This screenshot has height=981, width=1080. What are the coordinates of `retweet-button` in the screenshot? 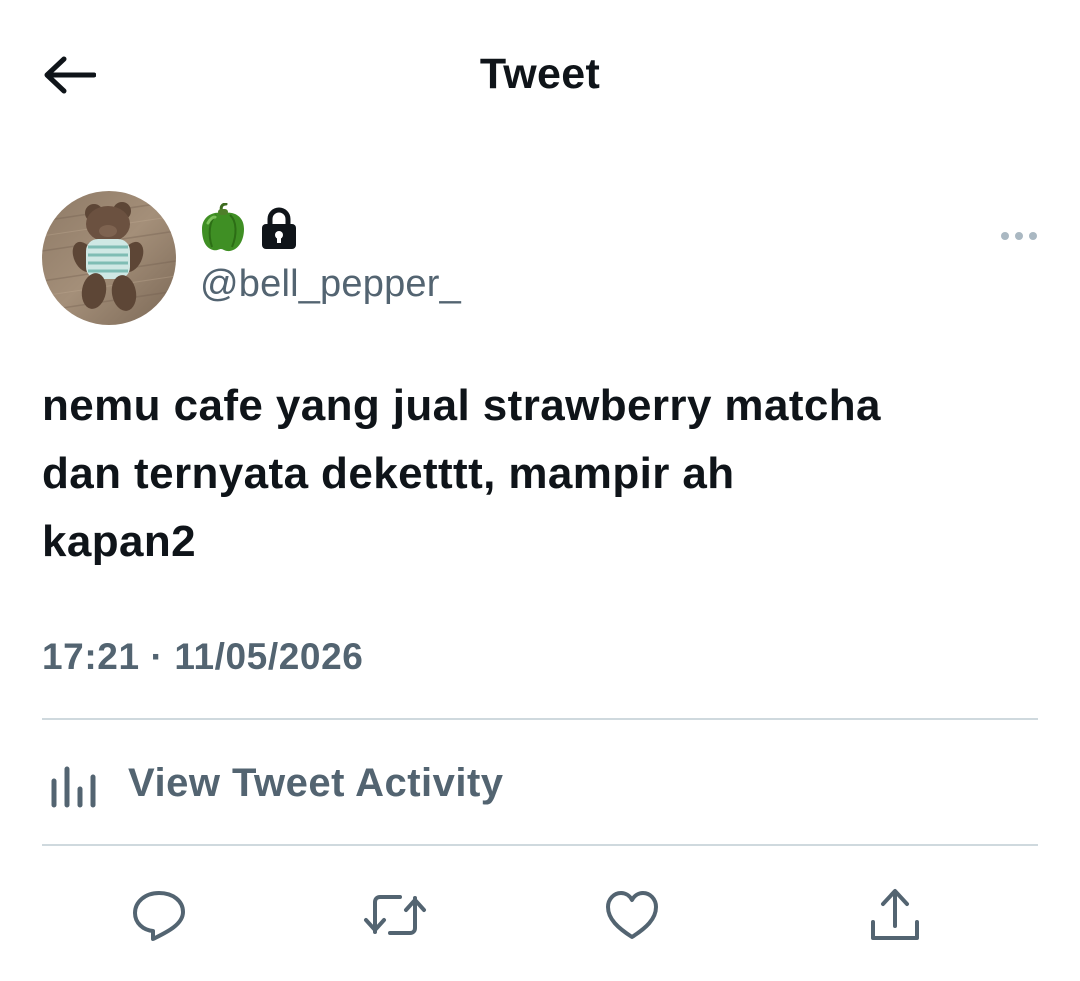 It's located at (395, 915).